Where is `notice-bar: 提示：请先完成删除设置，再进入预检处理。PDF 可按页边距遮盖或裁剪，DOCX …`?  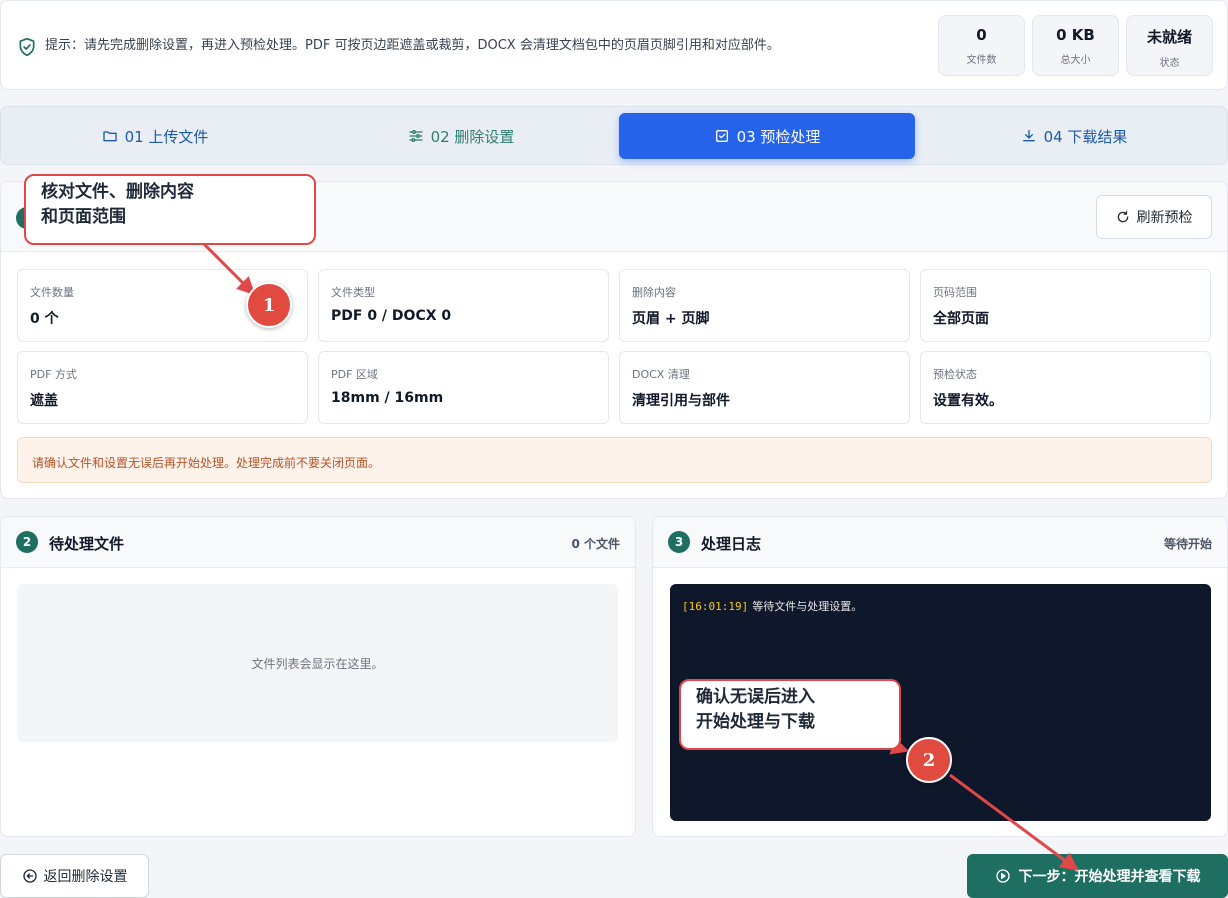
notice-bar: 提示：请先完成删除设置，再进入预检处理。PDF 可按页边距遮盖或裁剪，DOCX … is located at coordinates (614, 45).